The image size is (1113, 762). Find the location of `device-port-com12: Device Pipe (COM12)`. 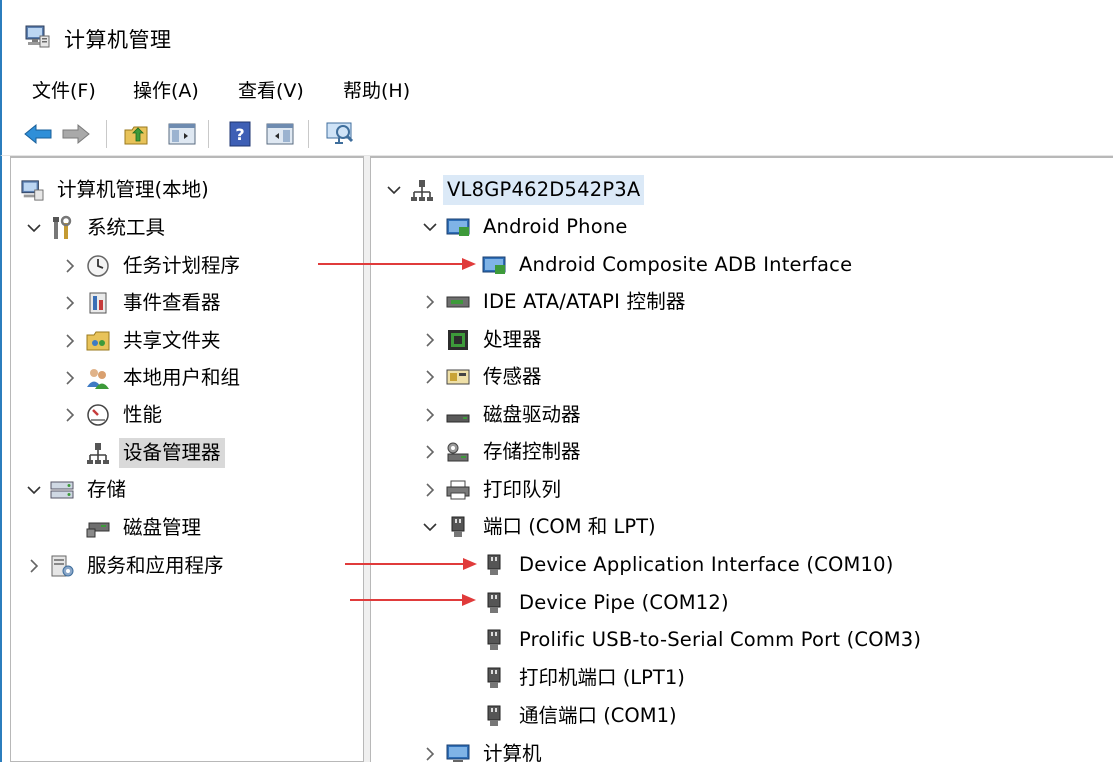

device-port-com12: Device Pipe (COM12) is located at coordinates (595, 603).